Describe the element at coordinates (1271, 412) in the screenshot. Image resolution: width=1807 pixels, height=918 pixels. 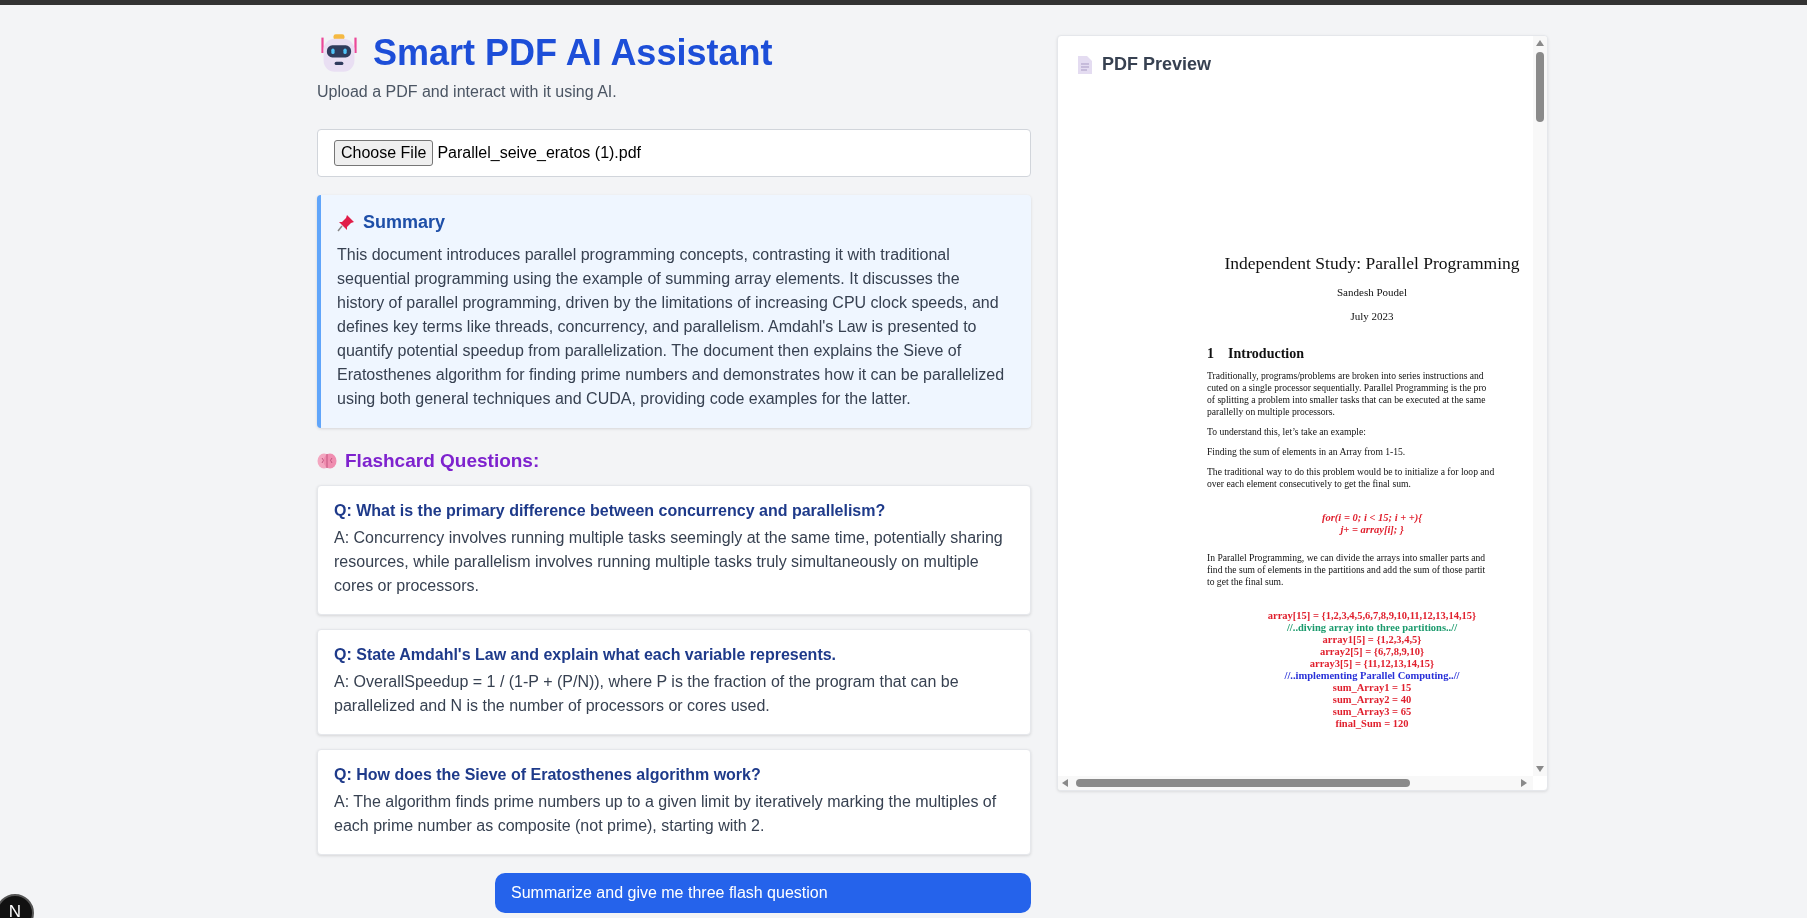
I see `document-text-line: parallelly on multiple processors.` at that location.